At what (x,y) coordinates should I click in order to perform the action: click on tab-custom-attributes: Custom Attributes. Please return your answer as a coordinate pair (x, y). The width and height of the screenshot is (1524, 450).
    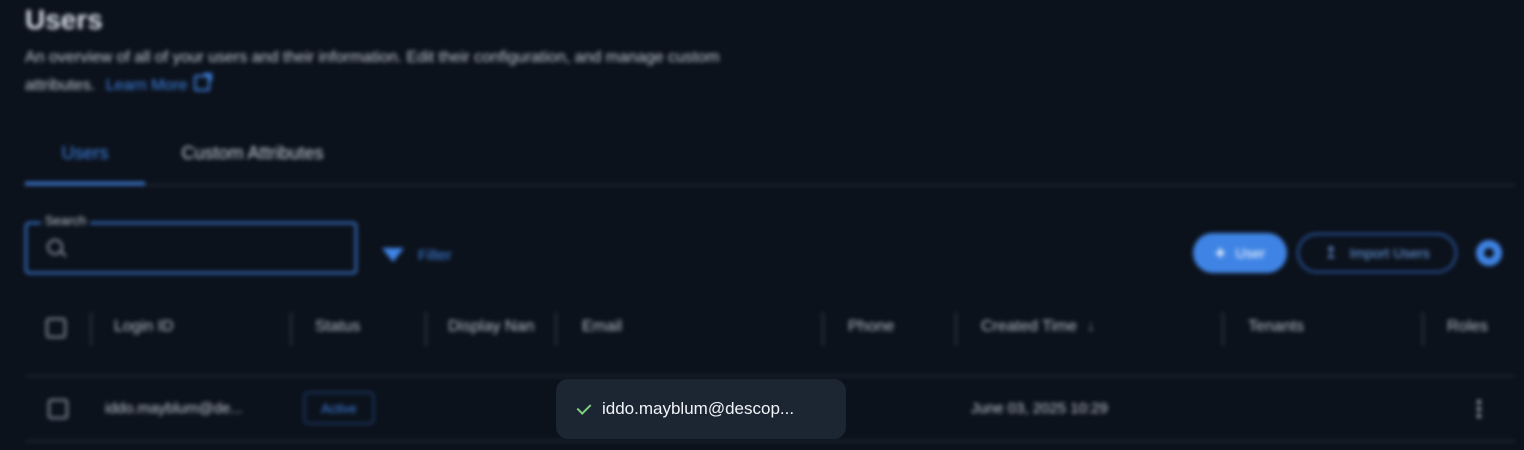
    Looking at the image, I should click on (252, 155).